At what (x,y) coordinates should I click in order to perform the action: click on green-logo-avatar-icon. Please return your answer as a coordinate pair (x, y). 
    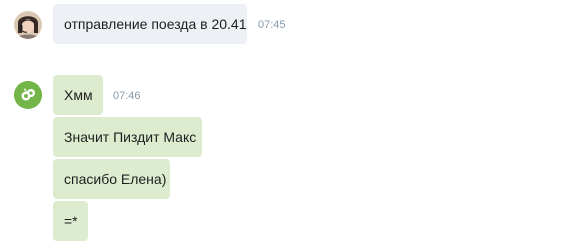
    Looking at the image, I should click on (28, 95).